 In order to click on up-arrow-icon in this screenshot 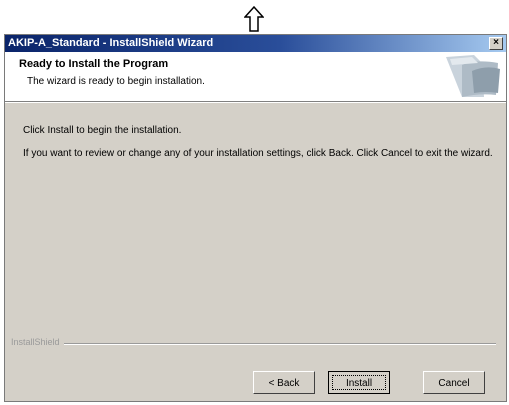, I will do `click(254, 19)`.